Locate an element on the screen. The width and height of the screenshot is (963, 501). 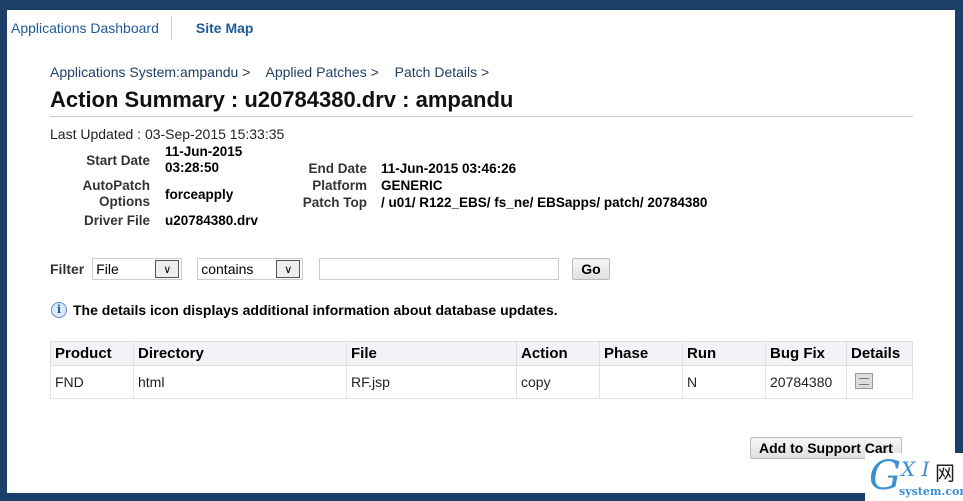
filter-label: Filter is located at coordinates (67, 269).